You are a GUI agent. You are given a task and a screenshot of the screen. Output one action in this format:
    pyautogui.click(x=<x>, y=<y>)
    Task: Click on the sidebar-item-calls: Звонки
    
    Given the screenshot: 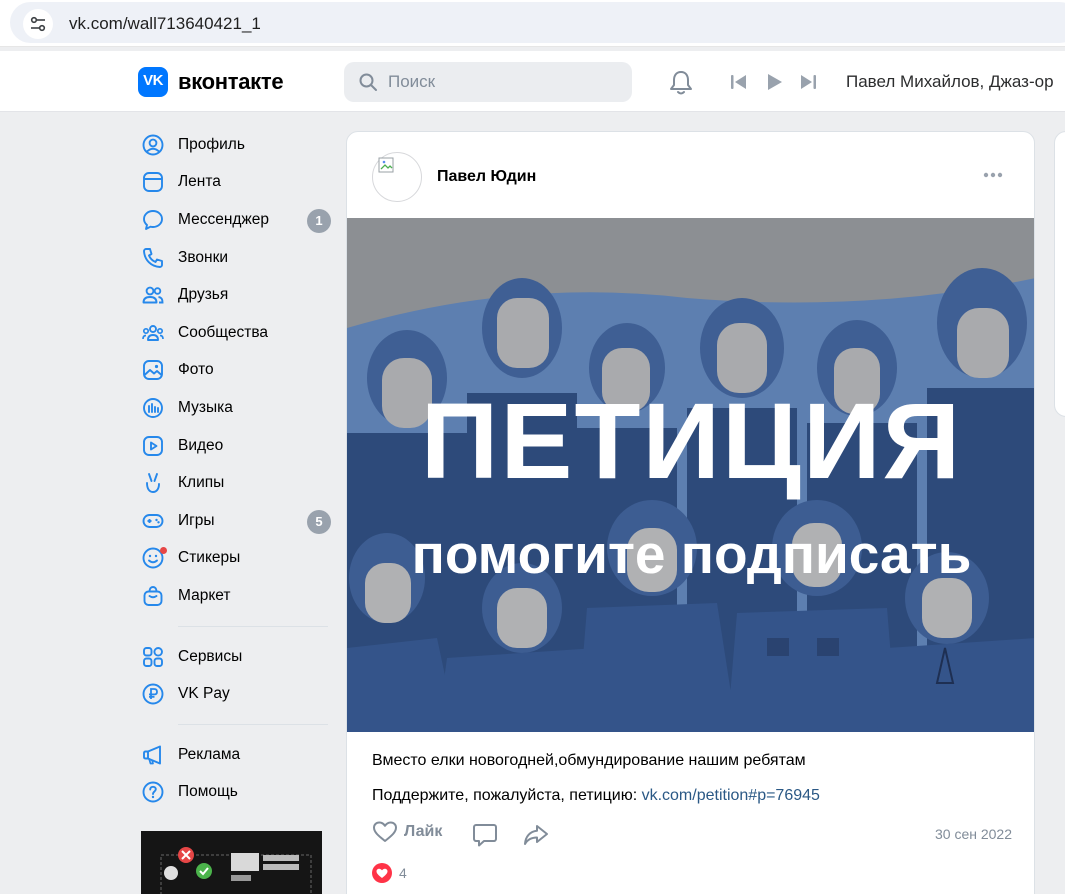 What is the action you would take?
    pyautogui.click(x=236, y=258)
    